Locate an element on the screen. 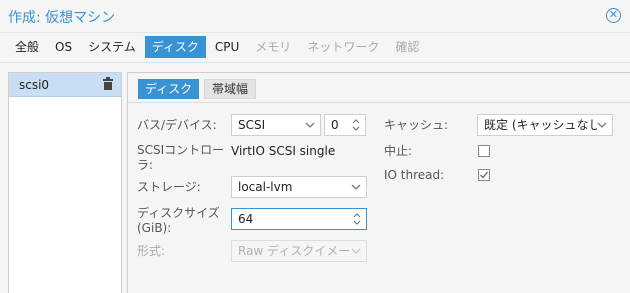 Image resolution: width=630 pixels, height=293 pixels. io-thread-checkbox is located at coordinates (484, 175).